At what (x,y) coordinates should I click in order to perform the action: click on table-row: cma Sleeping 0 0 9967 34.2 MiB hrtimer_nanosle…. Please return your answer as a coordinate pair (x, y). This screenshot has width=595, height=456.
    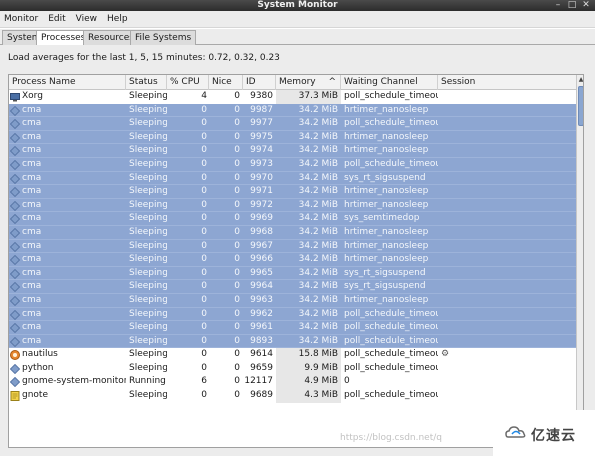
    Looking at the image, I should click on (292, 246).